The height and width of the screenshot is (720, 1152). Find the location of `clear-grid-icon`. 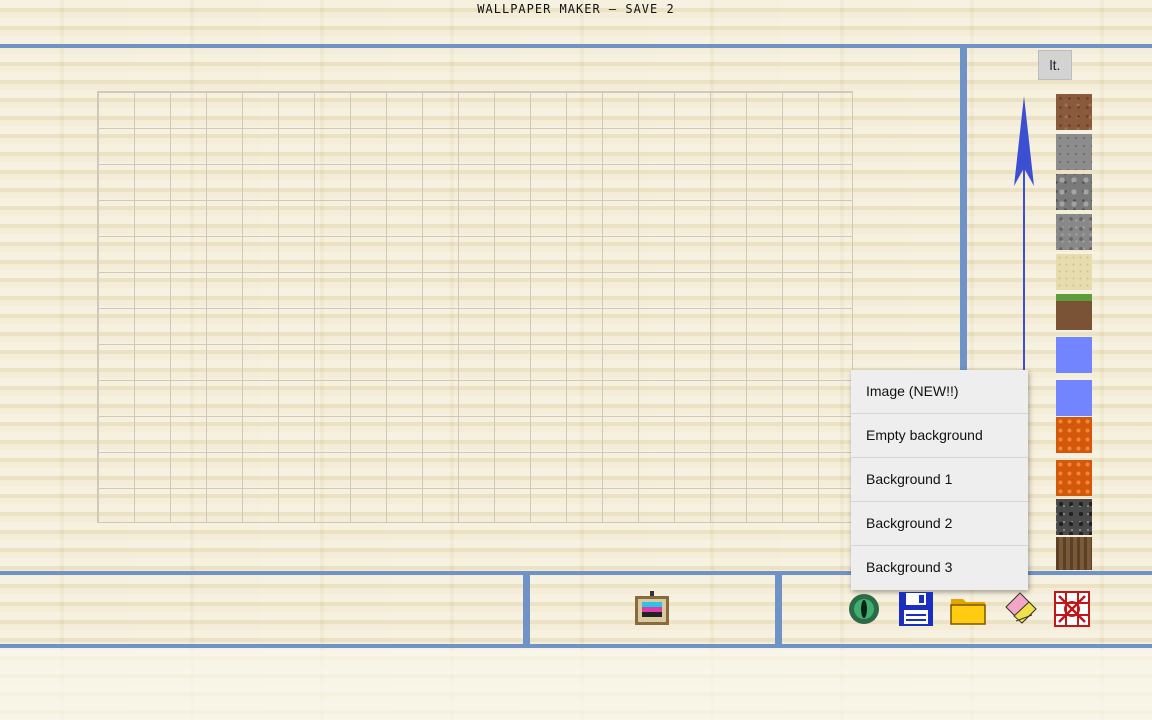

clear-grid-icon is located at coordinates (1072, 609).